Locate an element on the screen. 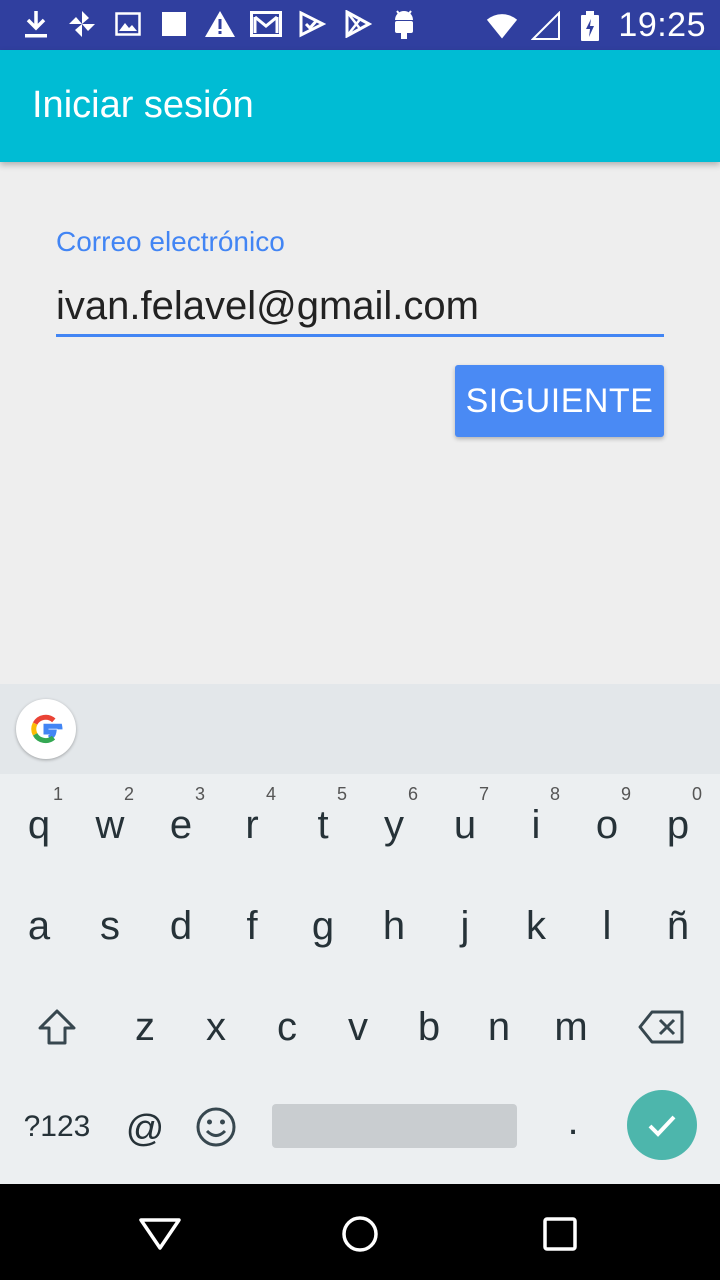  pinwheel-icon is located at coordinates (82, 24).